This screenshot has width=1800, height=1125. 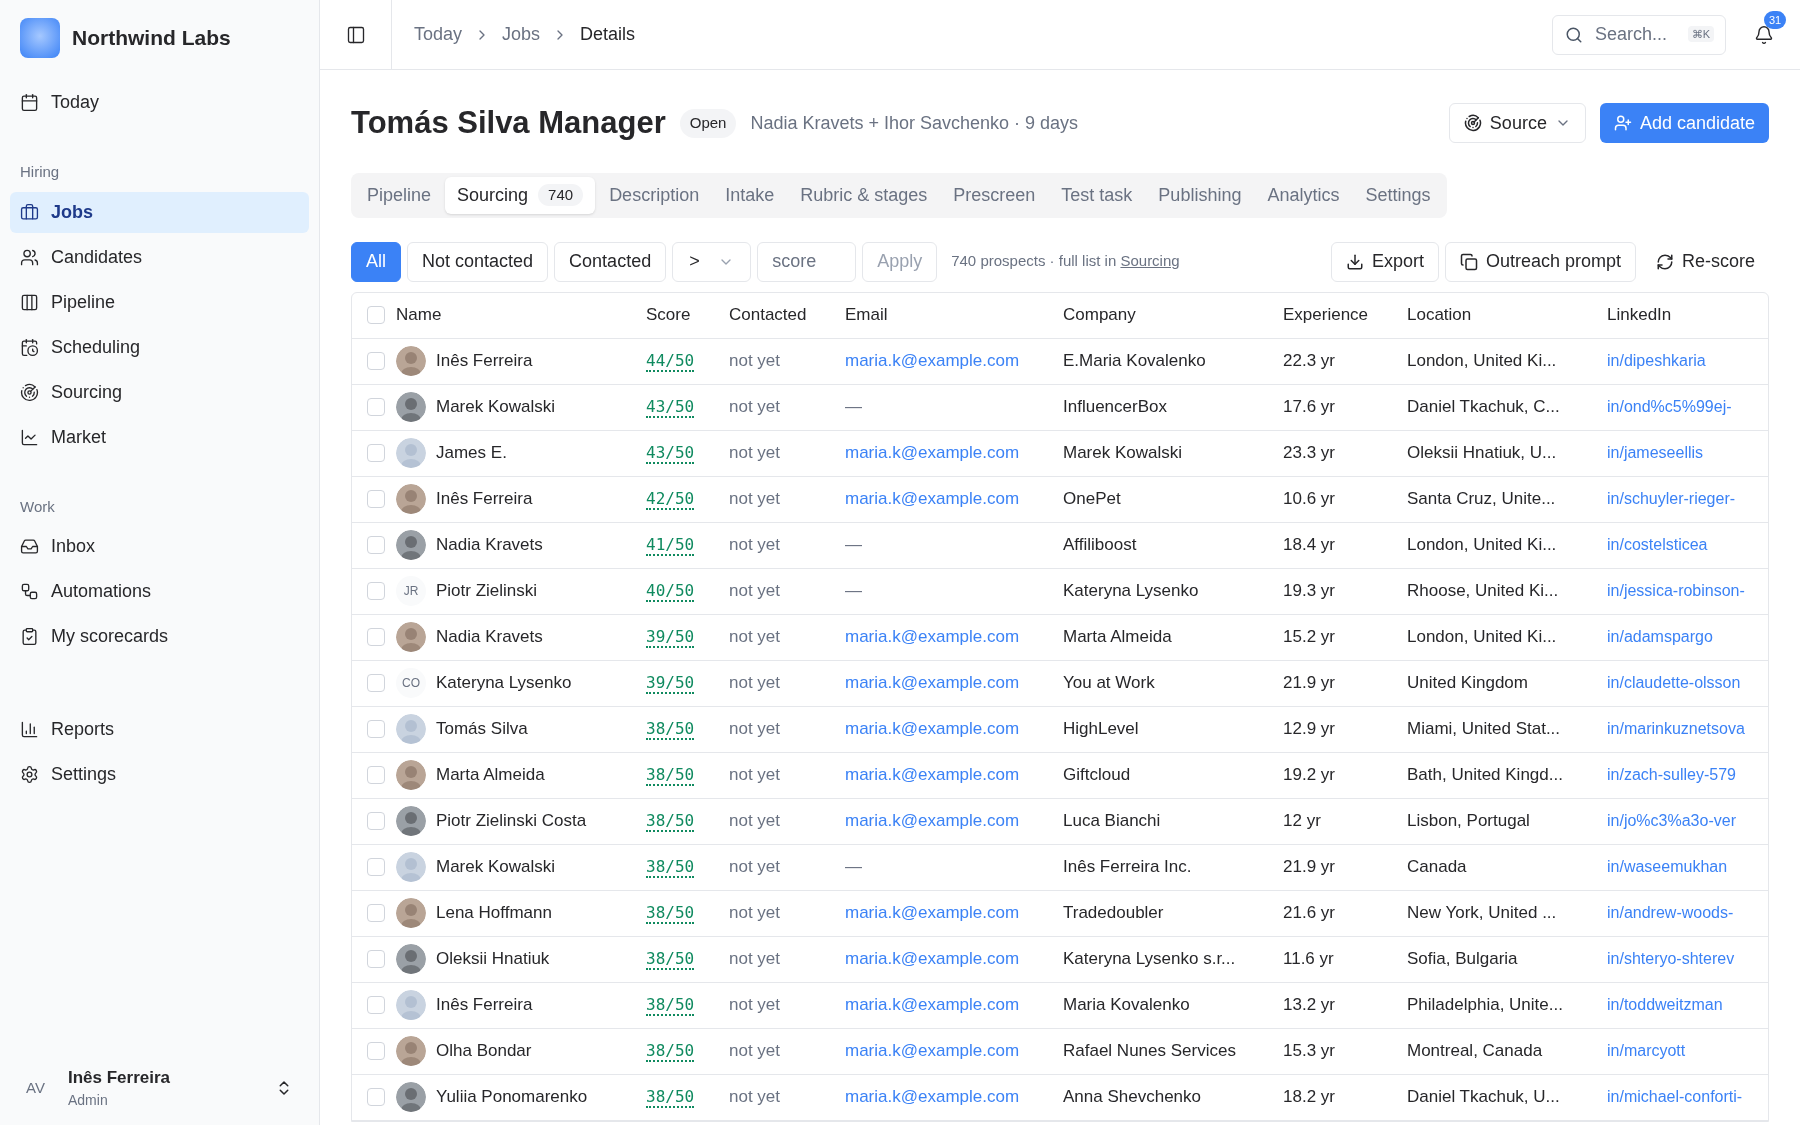 I want to click on source-button: Source, so click(x=1517, y=123).